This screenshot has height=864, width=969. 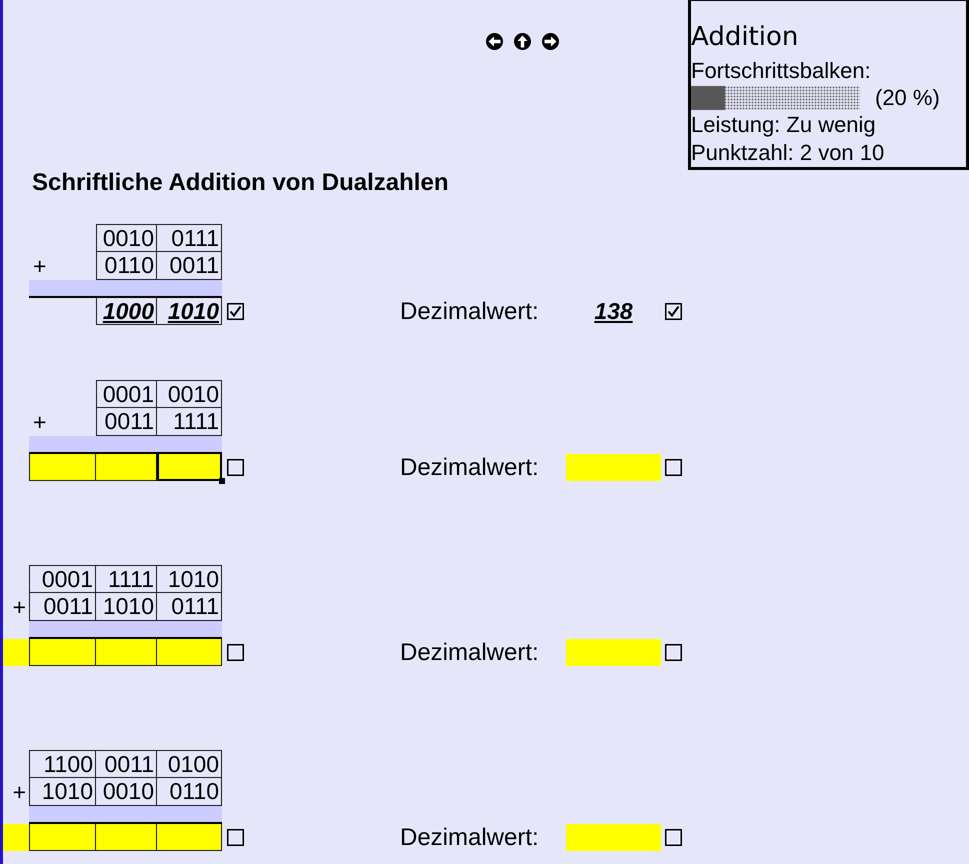 I want to click on digit-cell: 0111, so click(x=189, y=238).